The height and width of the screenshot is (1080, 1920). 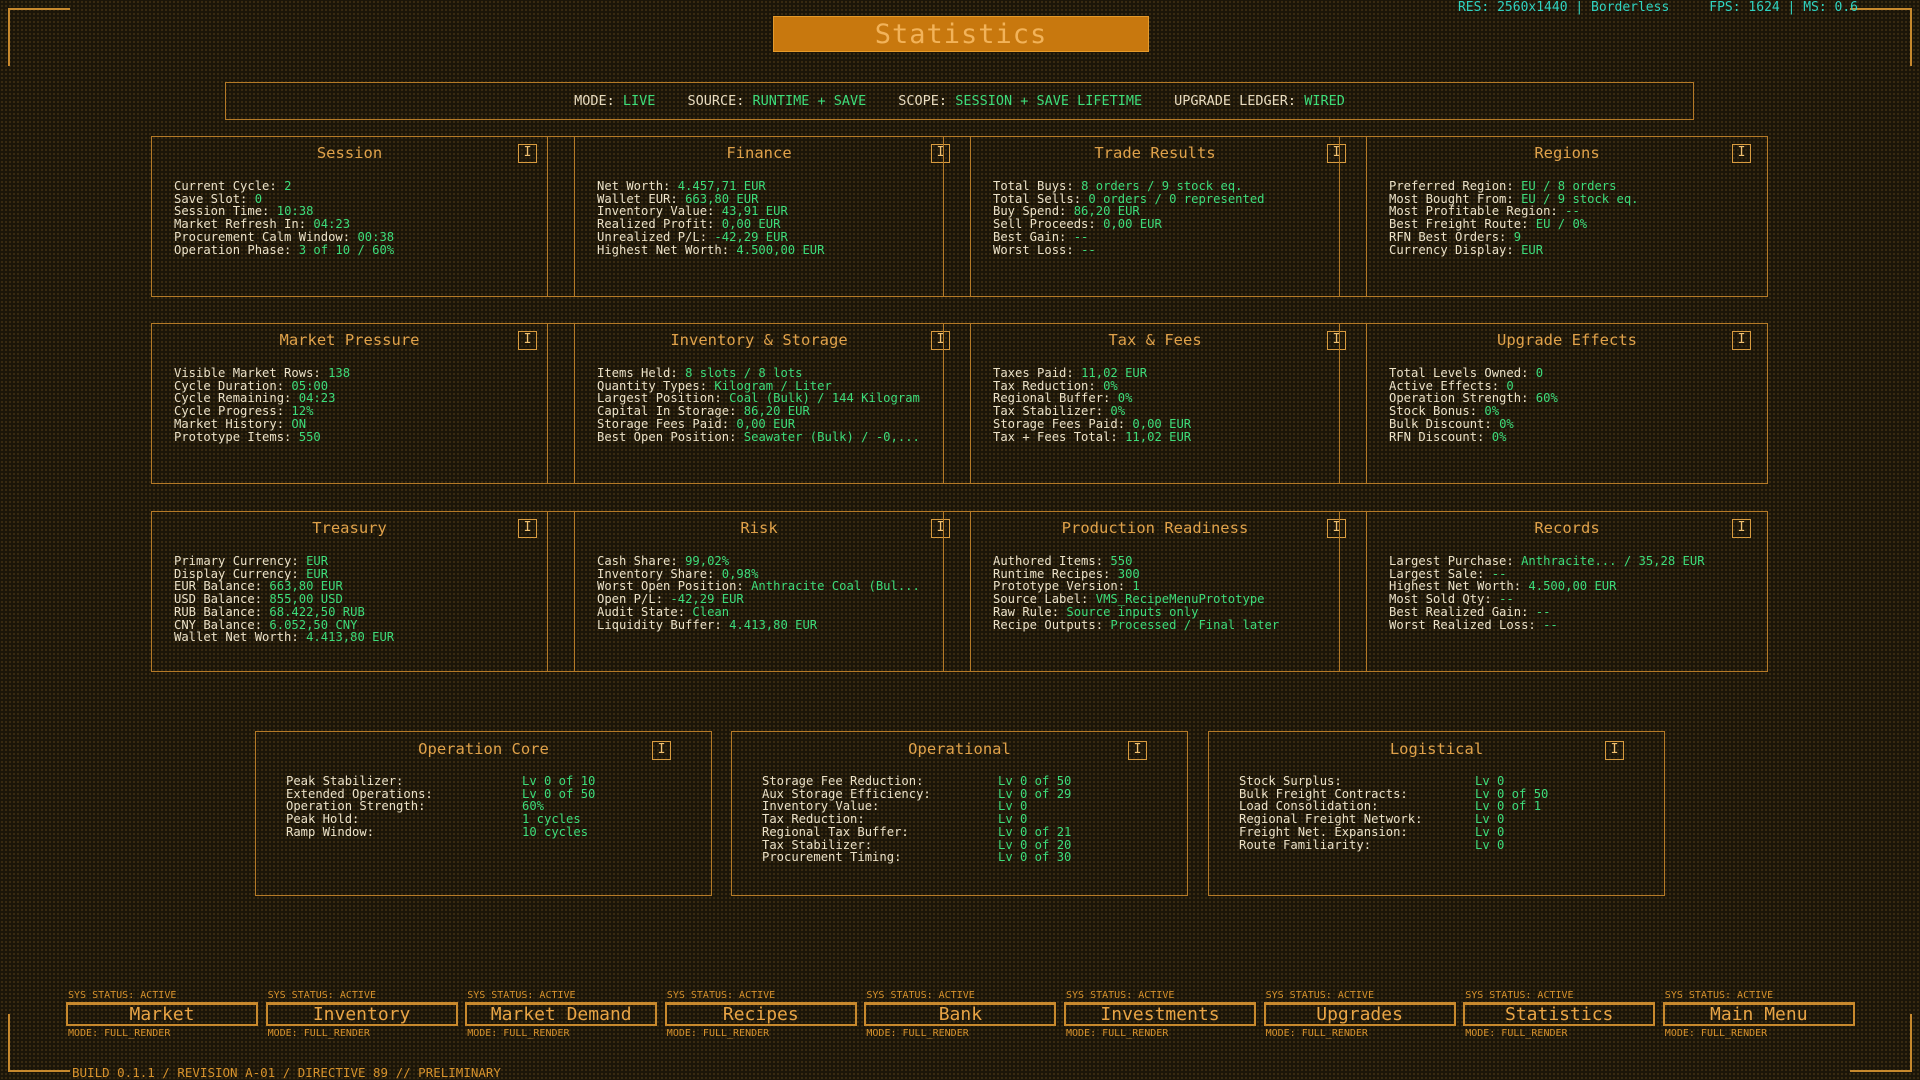 What do you see at coordinates (346, 249) in the screenshot?
I see `stat-value: 3 of 10 / 60%` at bounding box center [346, 249].